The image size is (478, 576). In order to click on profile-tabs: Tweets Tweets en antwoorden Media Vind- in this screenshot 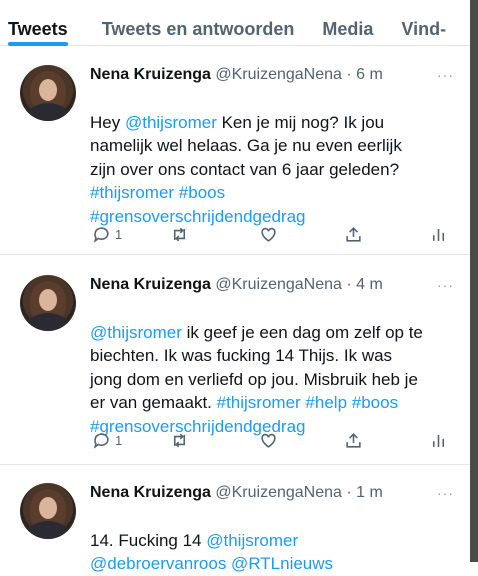, I will do `click(235, 23)`.